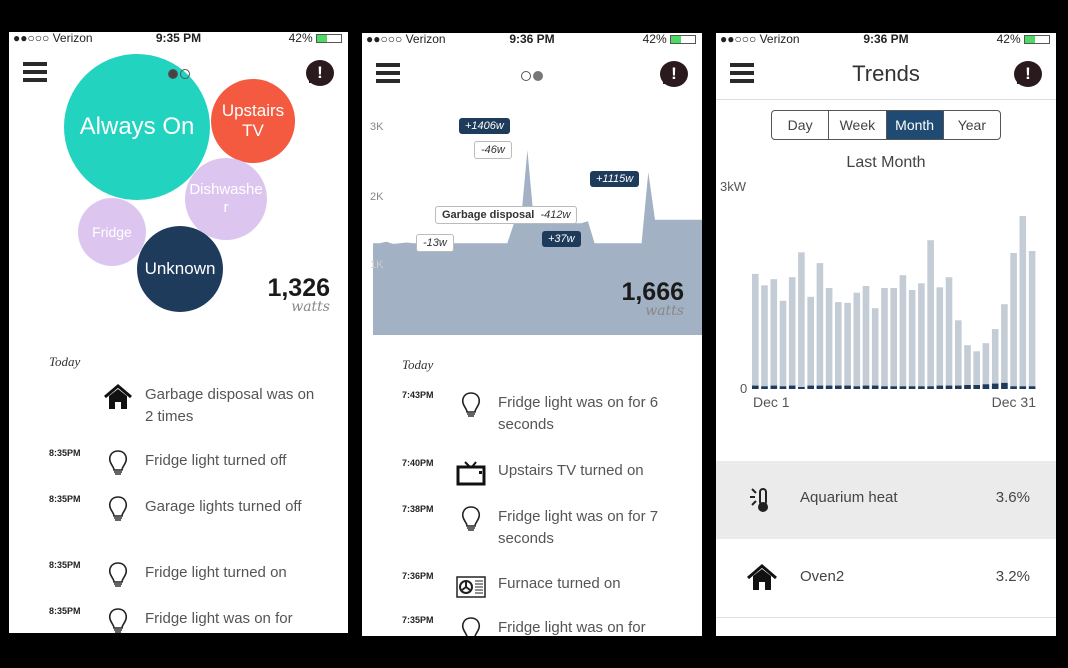 This screenshot has width=1068, height=668. I want to click on annotation-tag: +1115w, so click(615, 179).